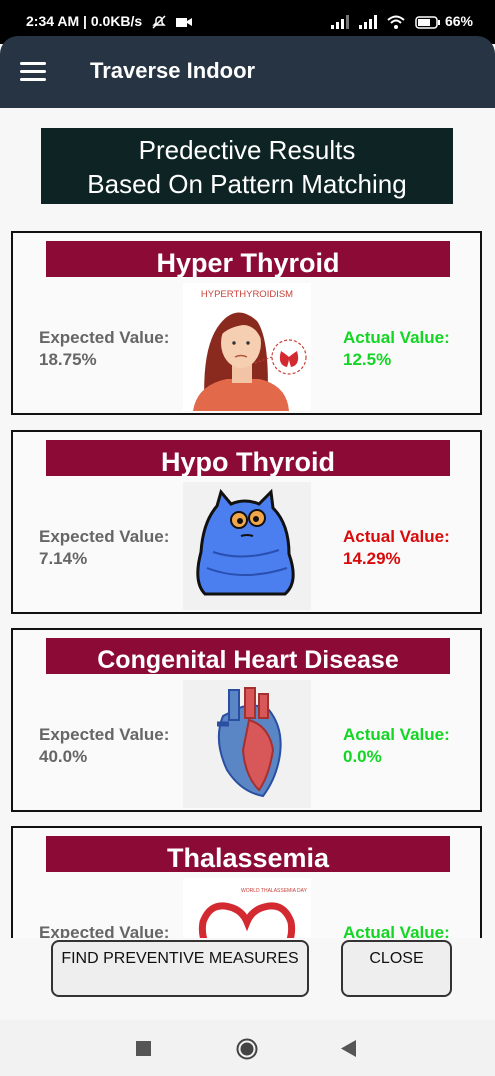  I want to click on find-preventive-measures-button: FIND PREVENTIVE MEASURES, so click(180, 968).